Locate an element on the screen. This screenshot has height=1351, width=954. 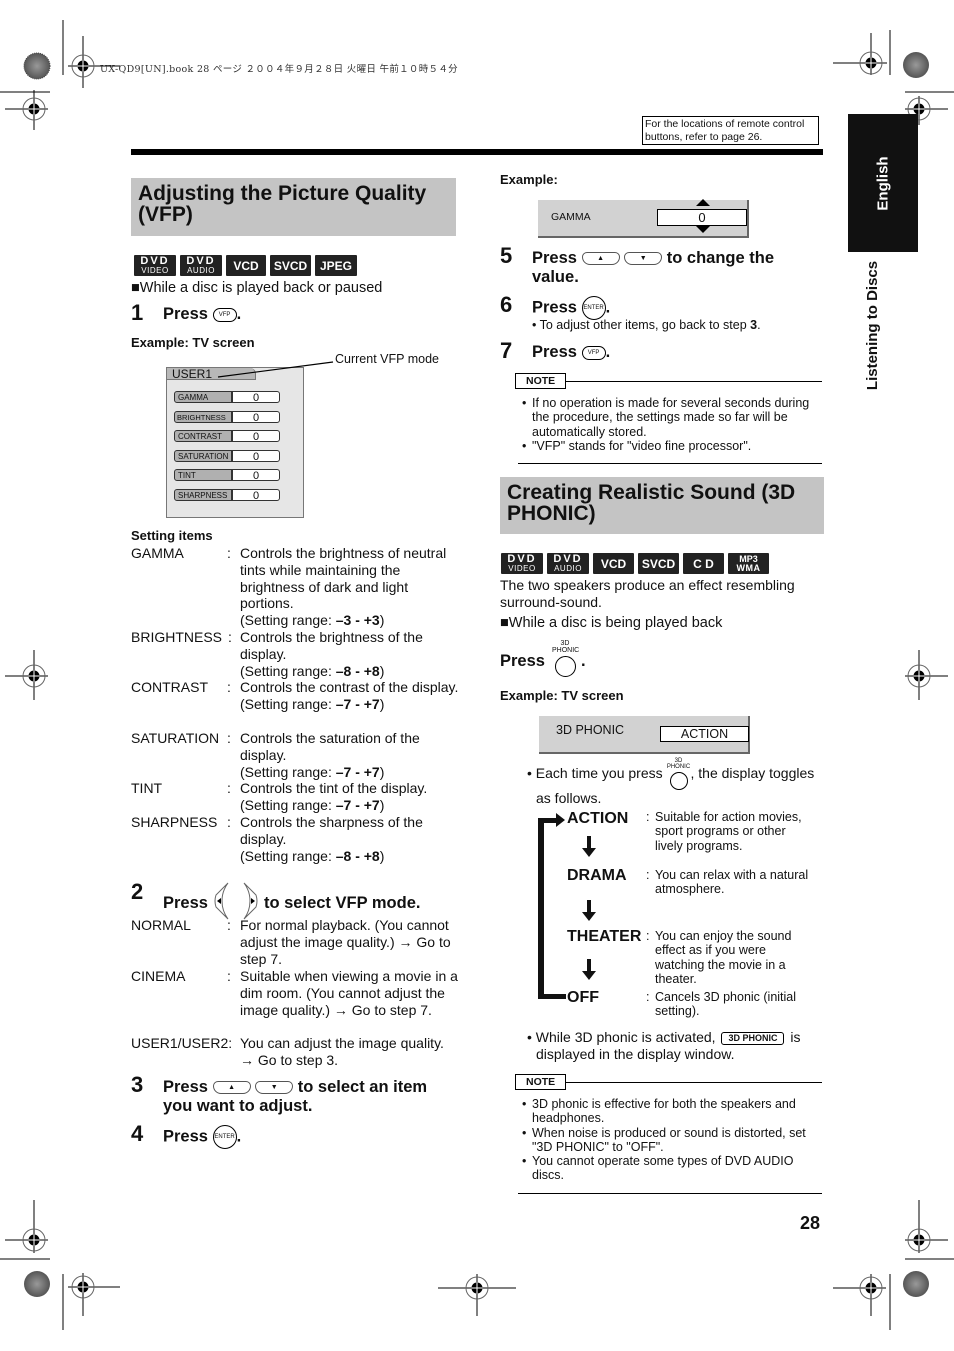
phonic-press-step: Press is located at coordinates (522, 661).